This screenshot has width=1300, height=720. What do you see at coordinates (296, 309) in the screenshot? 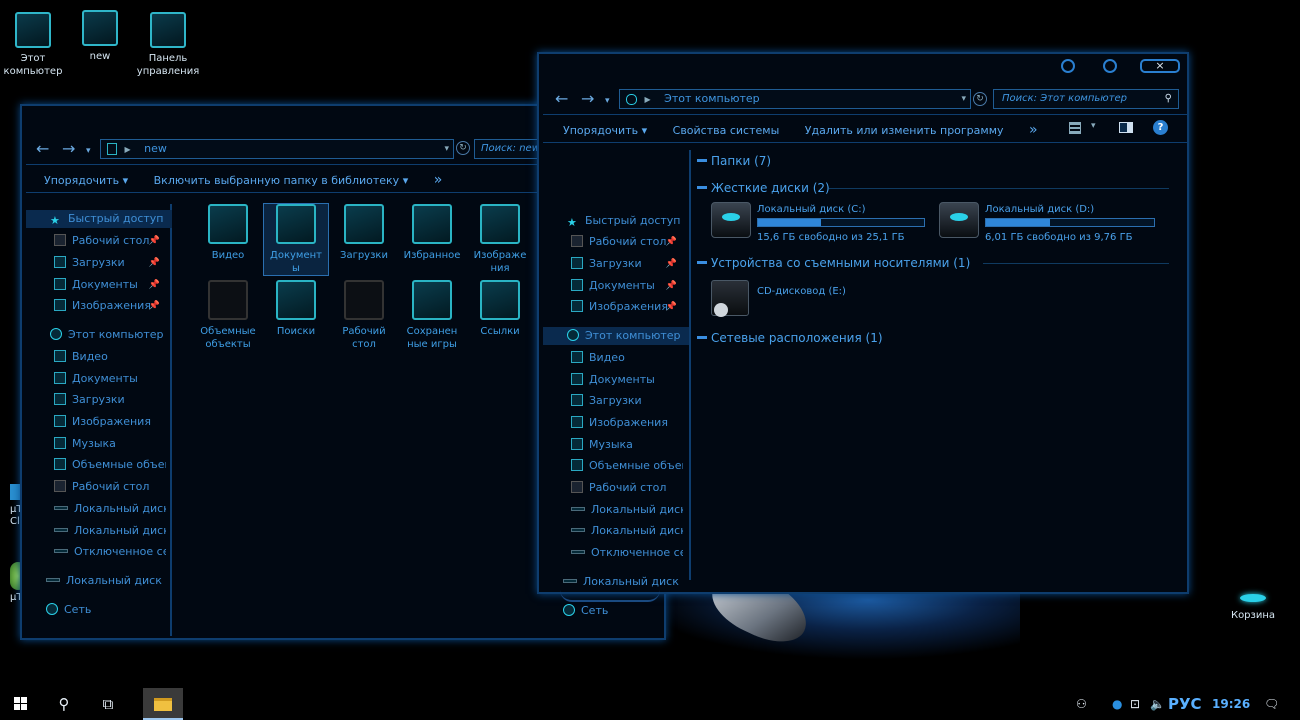
I see `folder-item: Поиски` at bounding box center [296, 309].